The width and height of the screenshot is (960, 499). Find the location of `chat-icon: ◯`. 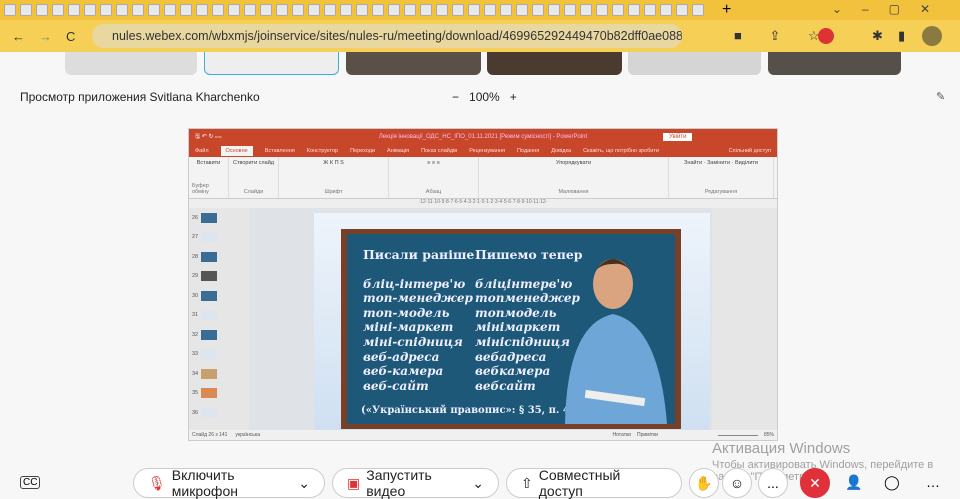

chat-icon: ◯ is located at coordinates (892, 482).